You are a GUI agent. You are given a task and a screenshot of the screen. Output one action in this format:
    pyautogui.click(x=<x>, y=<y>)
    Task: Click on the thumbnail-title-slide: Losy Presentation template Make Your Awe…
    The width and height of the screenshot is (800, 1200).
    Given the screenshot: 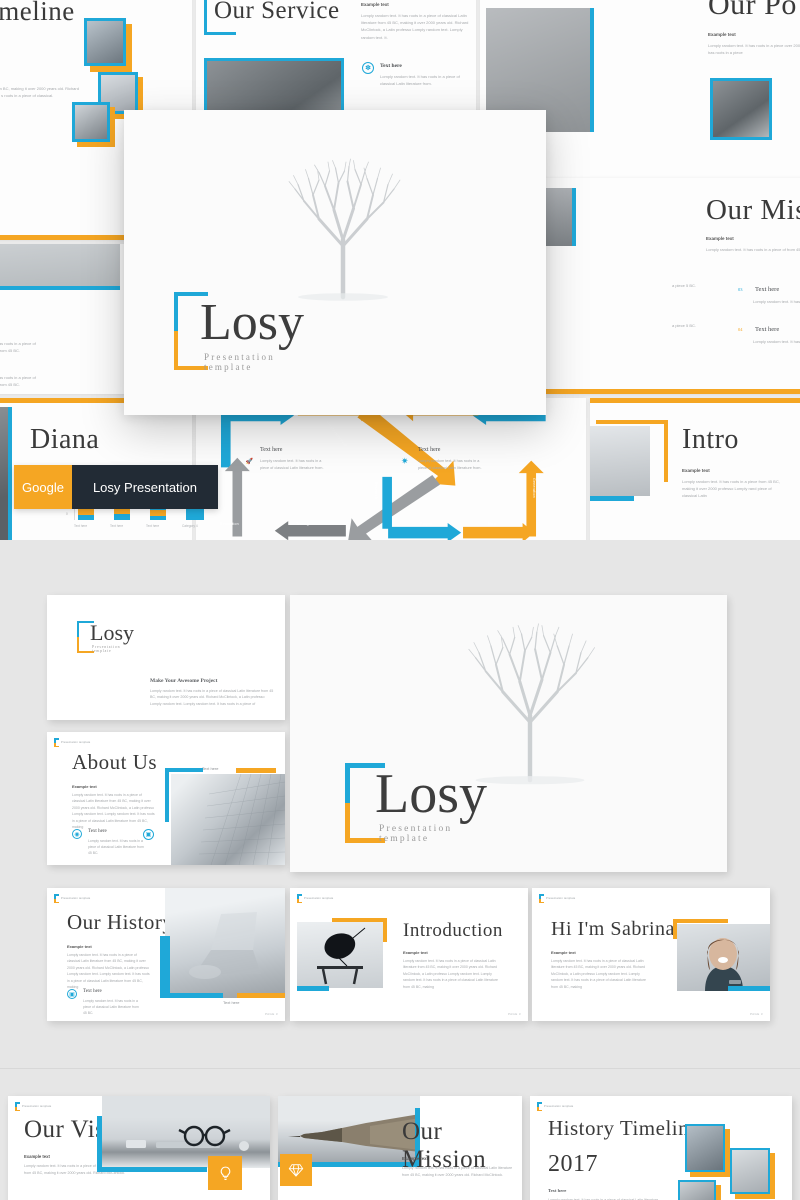 What is the action you would take?
    pyautogui.click(x=166, y=657)
    